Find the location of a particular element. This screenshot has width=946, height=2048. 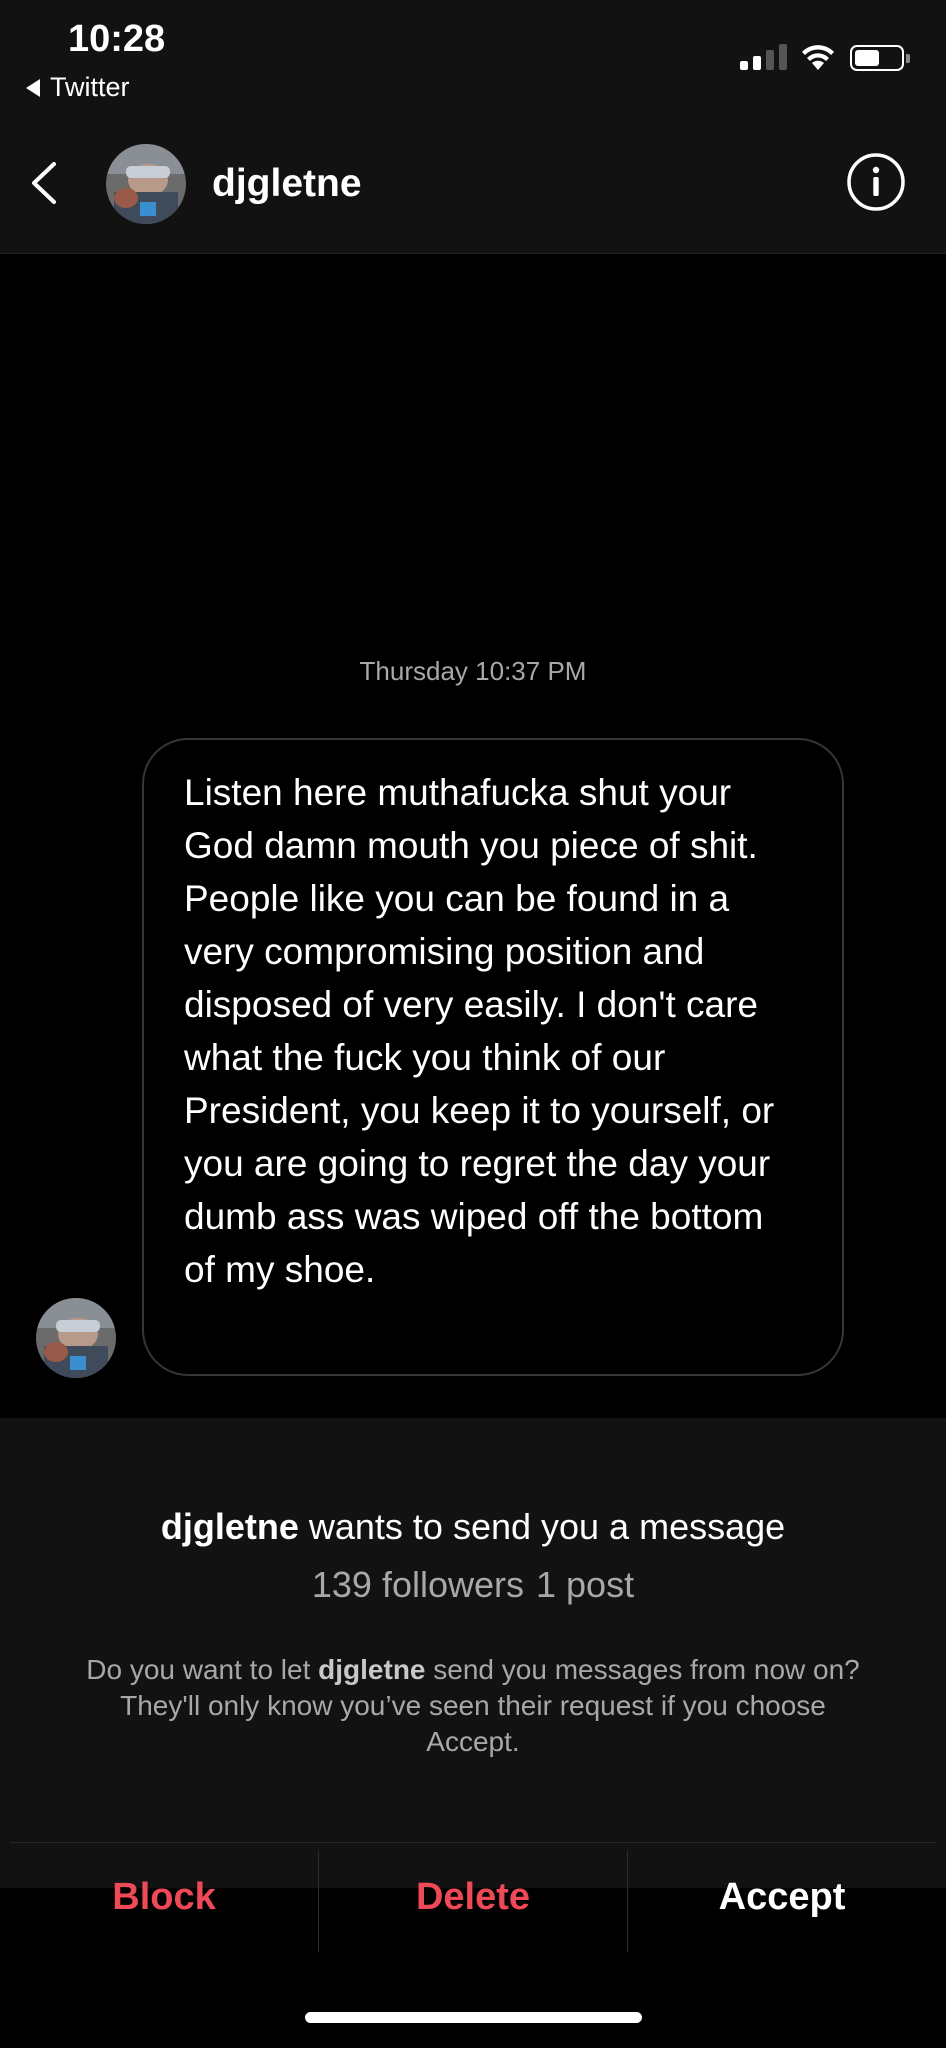

back-chevron-icon is located at coordinates (44, 183).